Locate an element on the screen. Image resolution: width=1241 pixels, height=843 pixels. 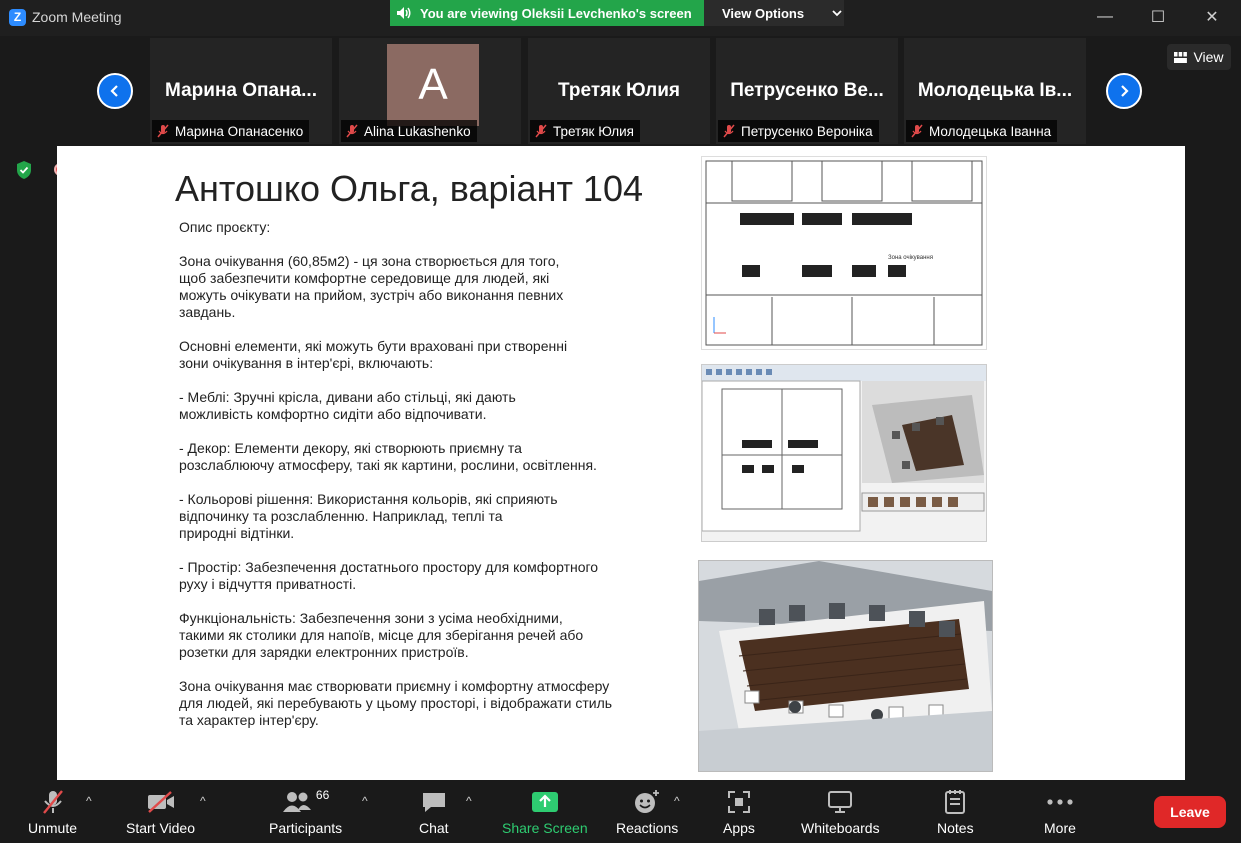
3d-render-image is located at coordinates (845, 666).